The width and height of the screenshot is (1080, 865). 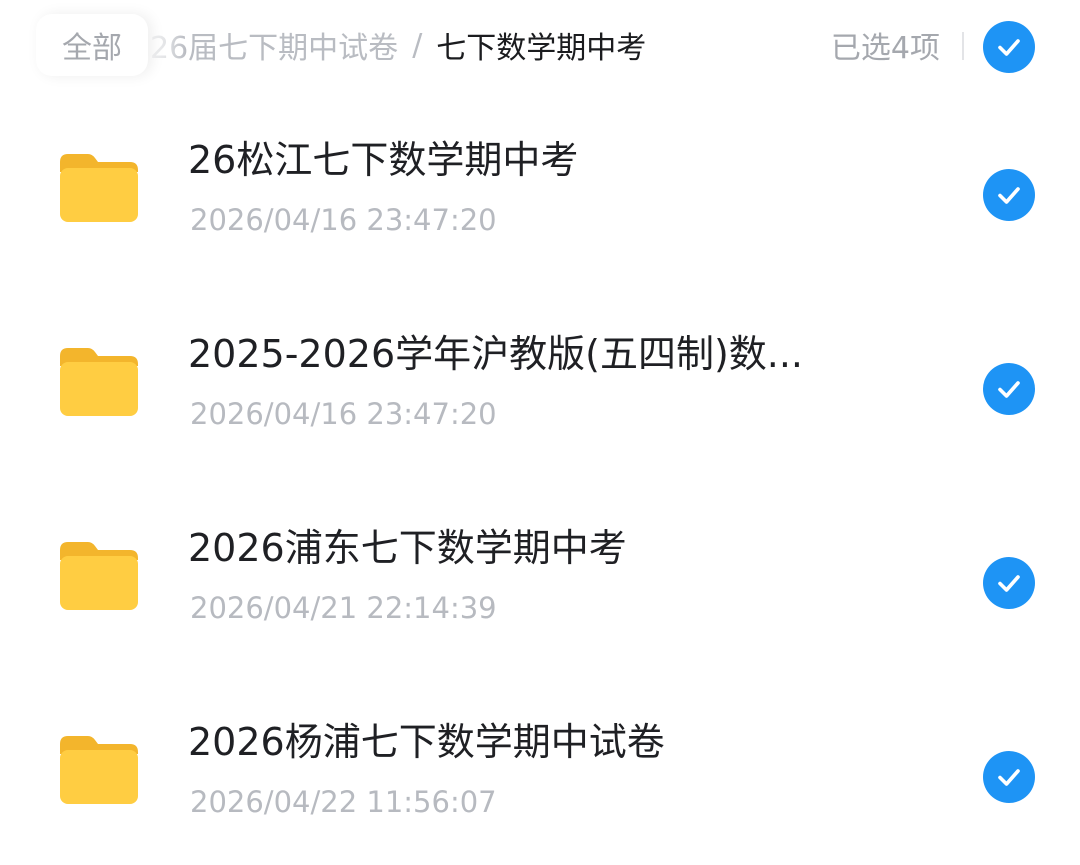 I want to click on file-name: 2026杨浦七下数学期中试卷, so click(x=426, y=742).